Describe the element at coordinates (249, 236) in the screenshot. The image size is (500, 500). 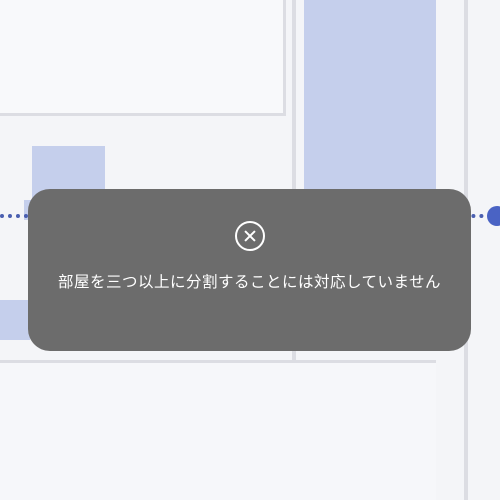
I see `close-circle-icon` at that location.